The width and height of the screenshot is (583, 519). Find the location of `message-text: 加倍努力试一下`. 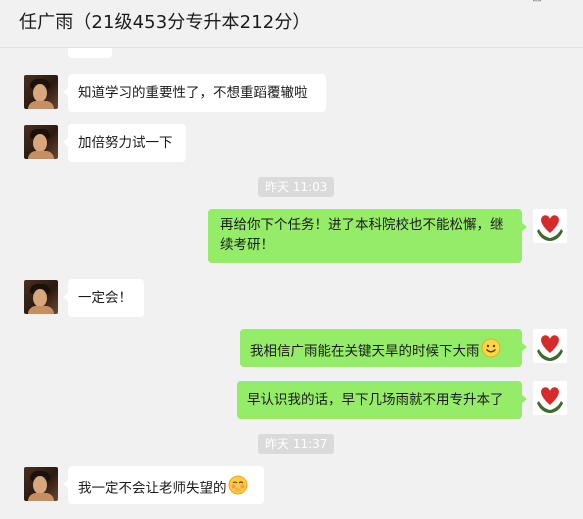

message-text: 加倍努力试一下 is located at coordinates (125, 143).